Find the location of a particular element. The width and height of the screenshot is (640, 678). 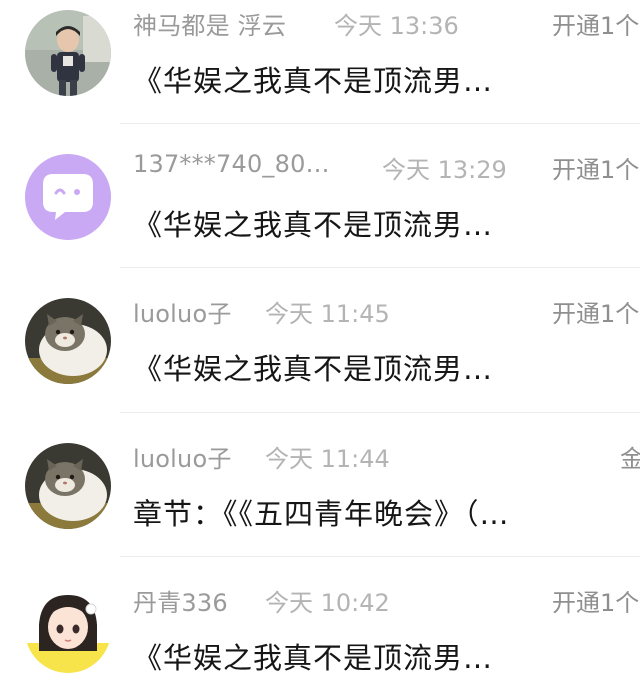

message-time: 今天 11:44 is located at coordinates (327, 459).